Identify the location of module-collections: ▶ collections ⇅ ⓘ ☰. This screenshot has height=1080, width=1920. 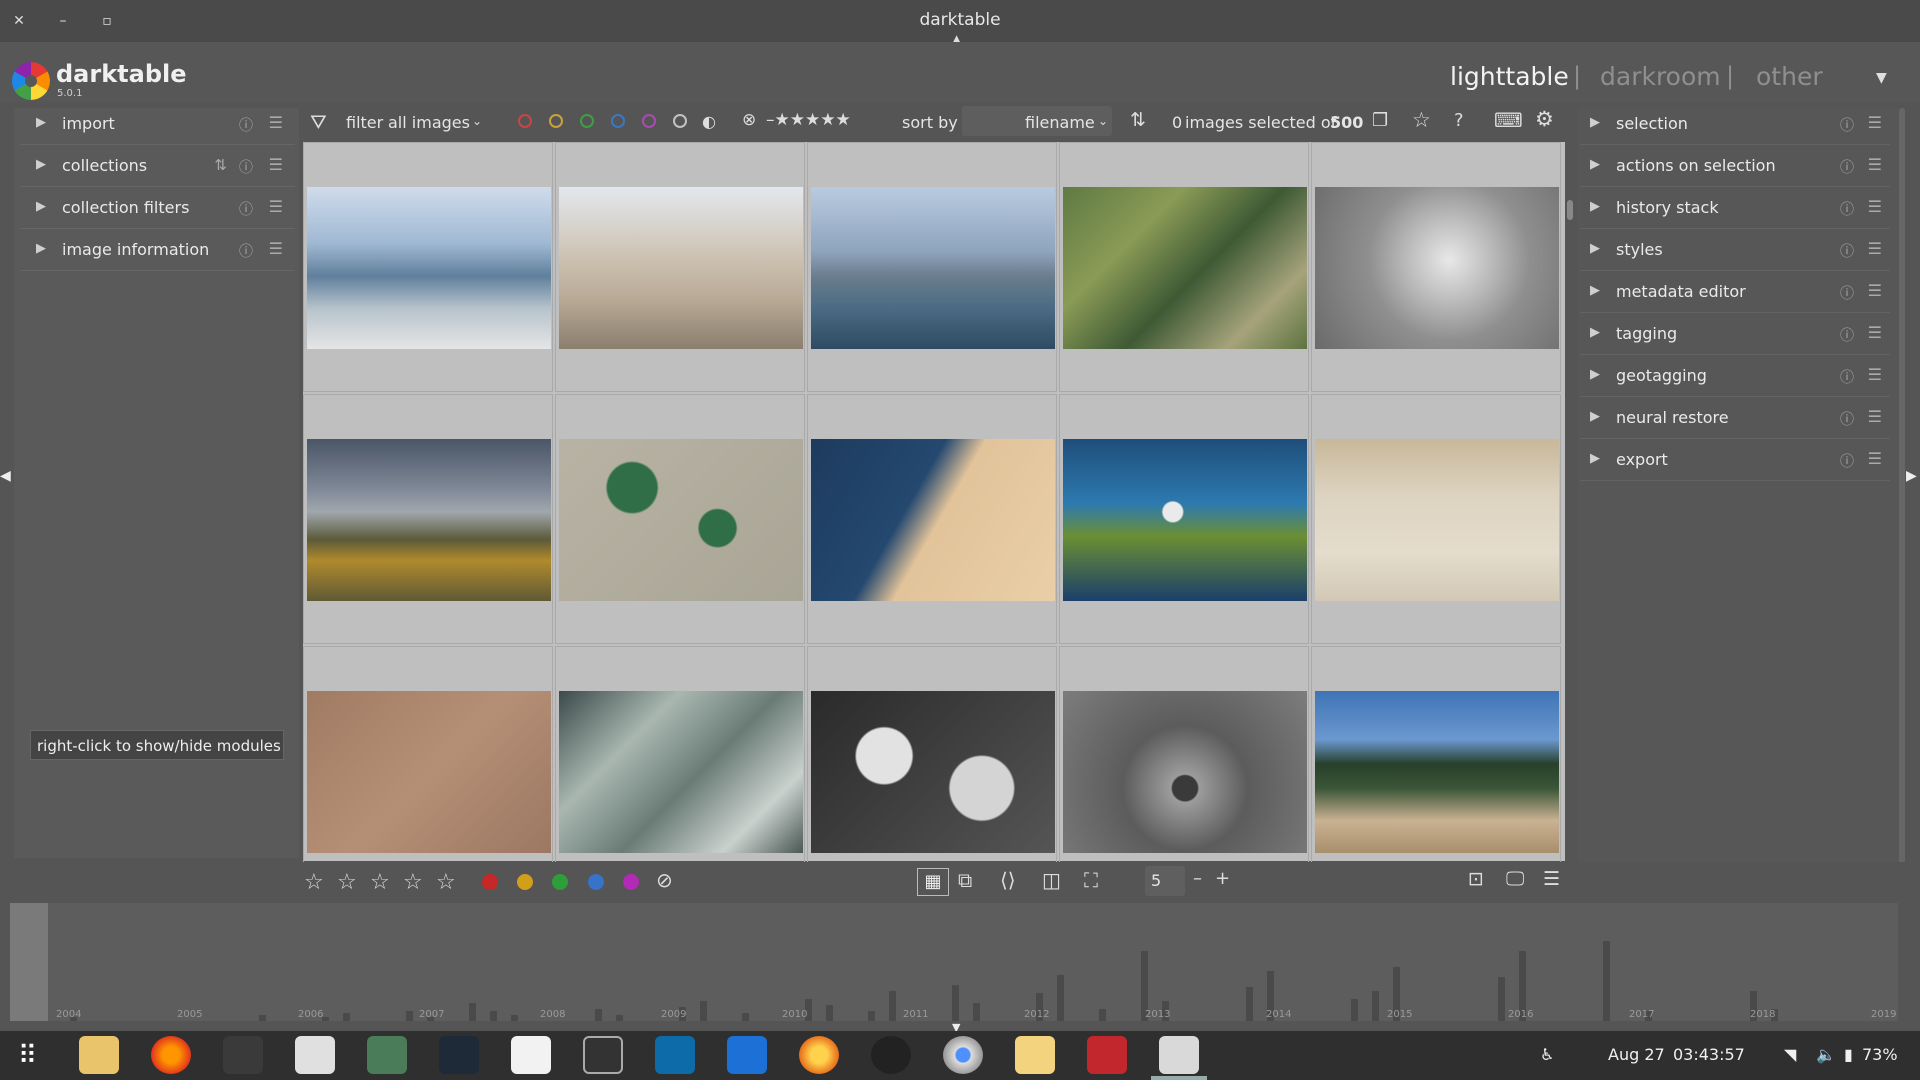
(157, 166).